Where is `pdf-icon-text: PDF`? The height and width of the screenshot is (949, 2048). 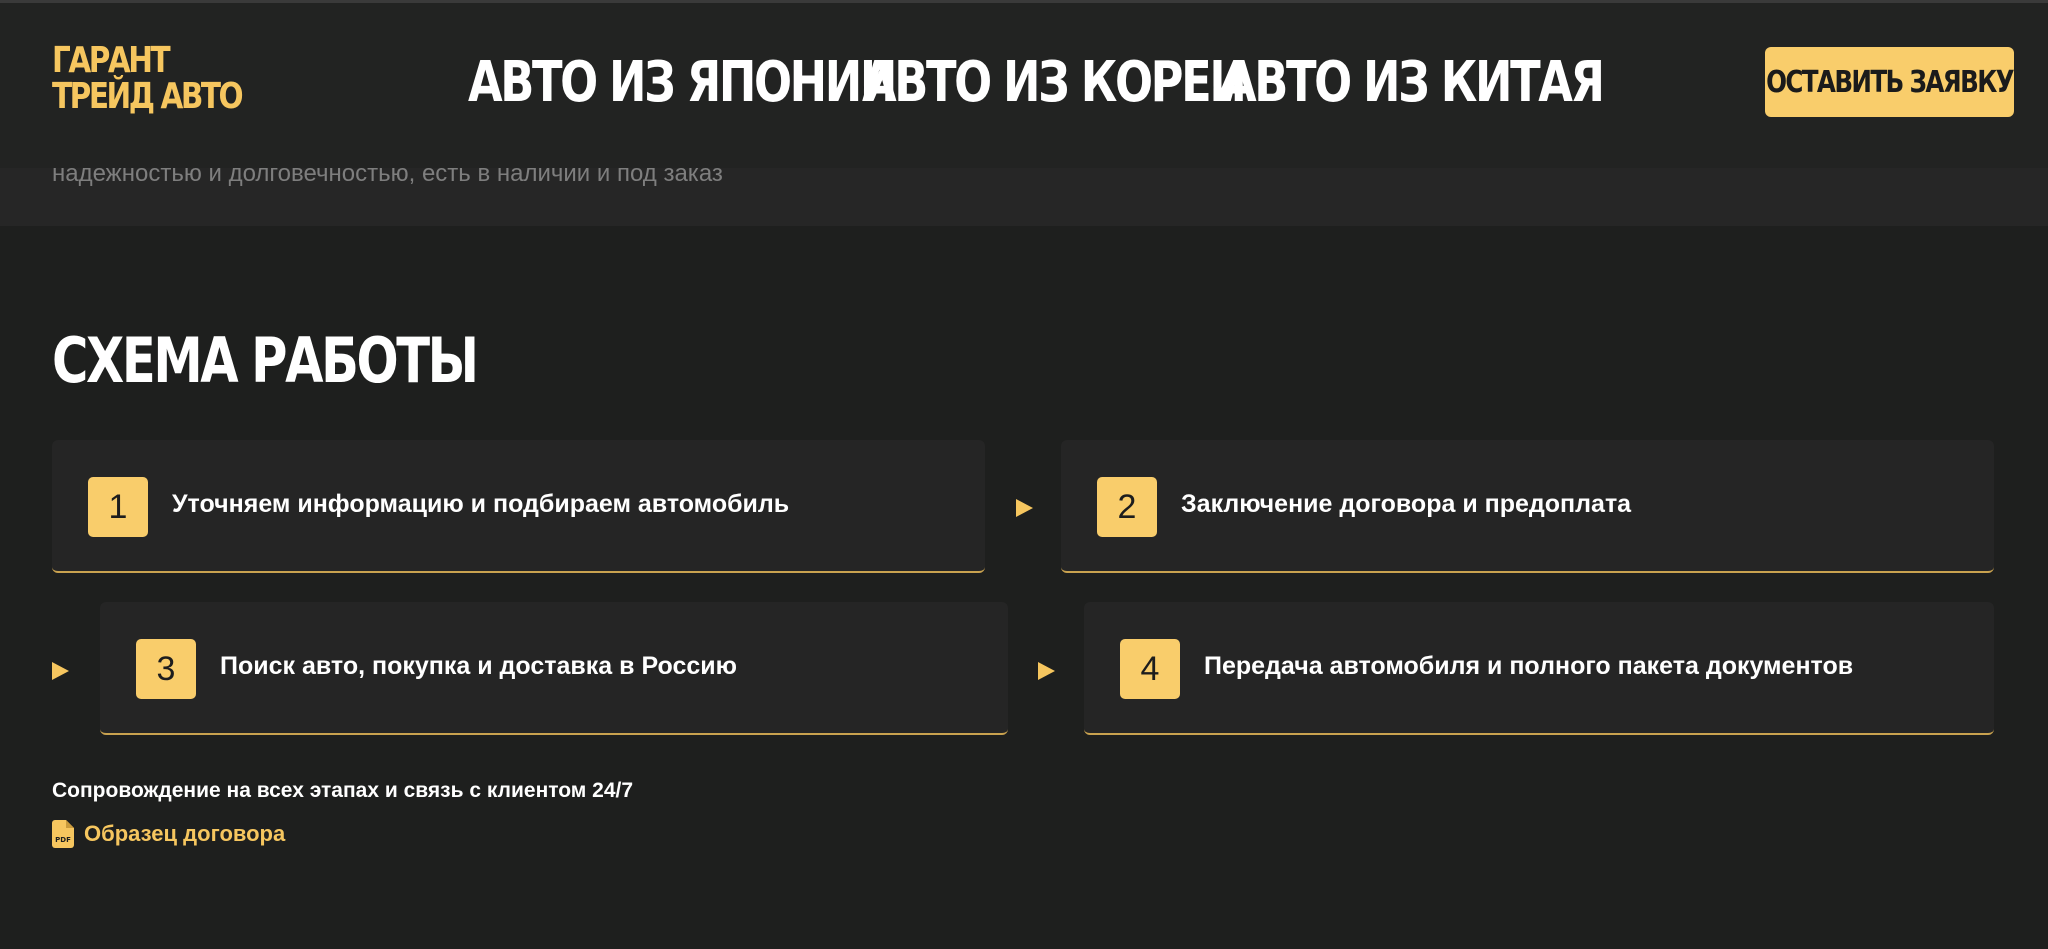
pdf-icon-text: PDF is located at coordinates (63, 840).